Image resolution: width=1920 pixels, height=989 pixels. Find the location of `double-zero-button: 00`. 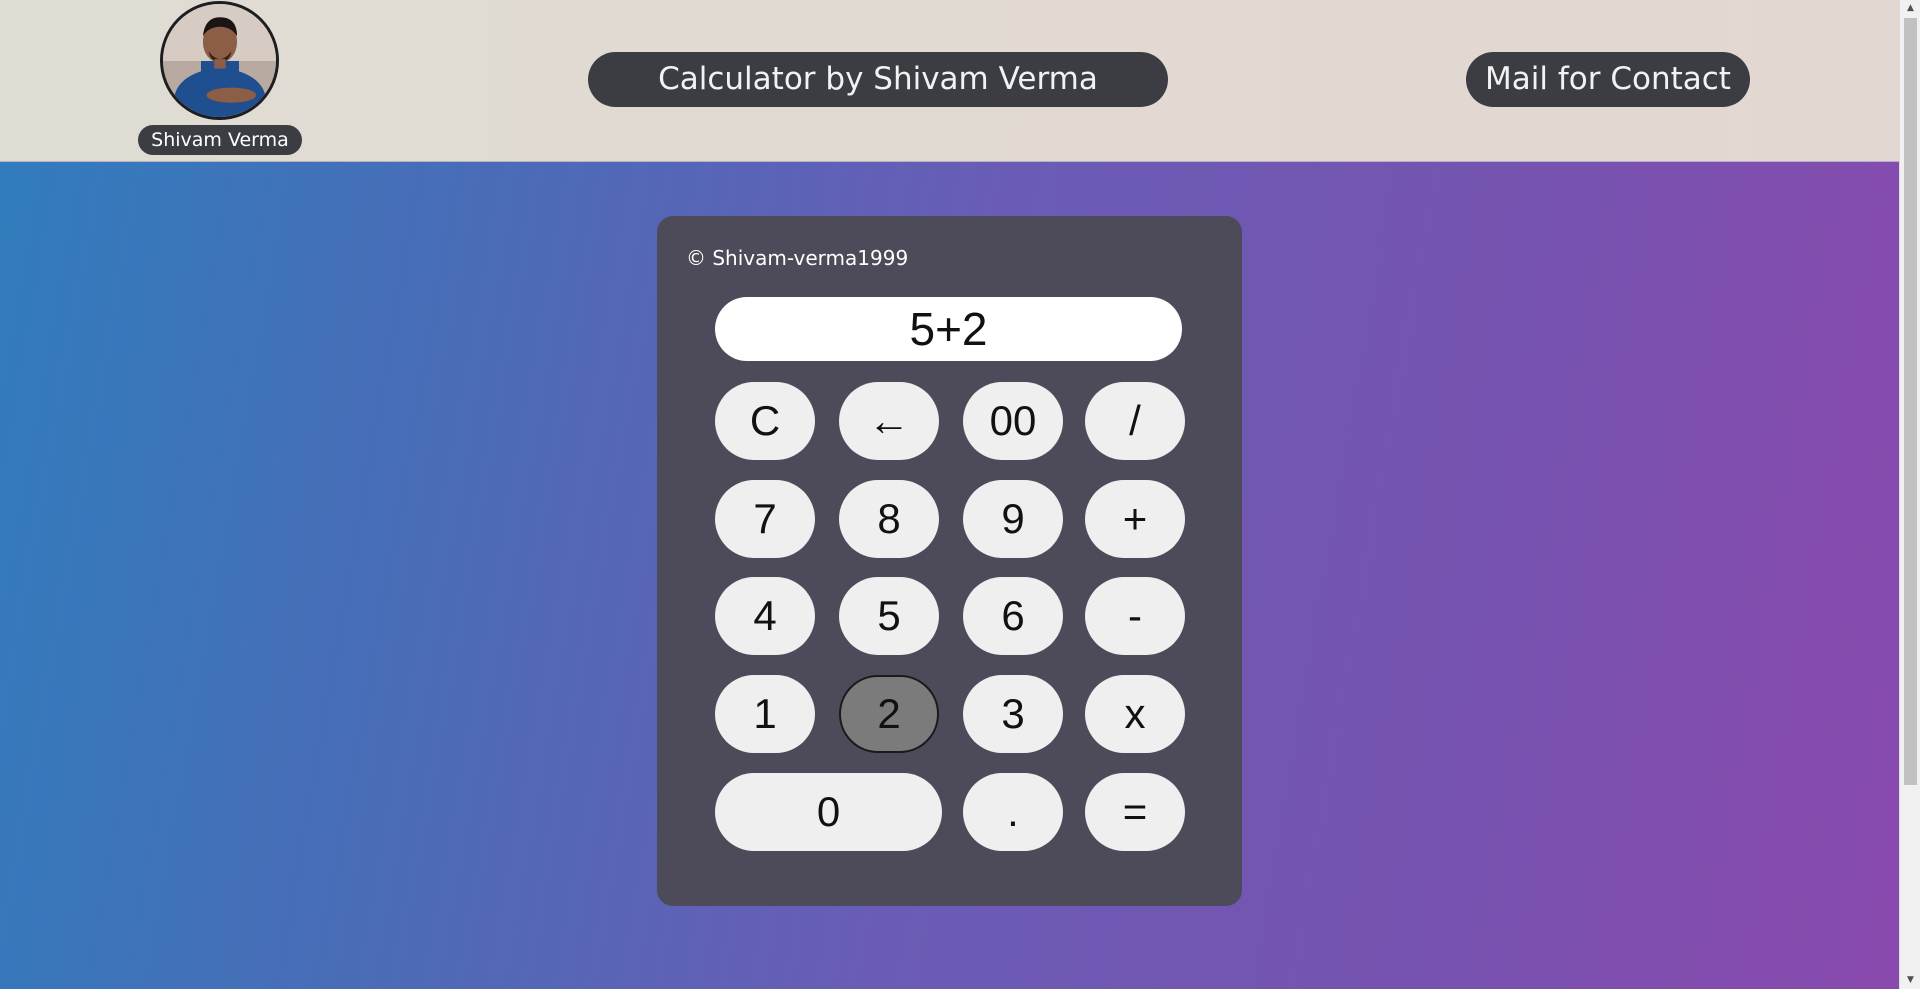

double-zero-button: 00 is located at coordinates (1013, 421).